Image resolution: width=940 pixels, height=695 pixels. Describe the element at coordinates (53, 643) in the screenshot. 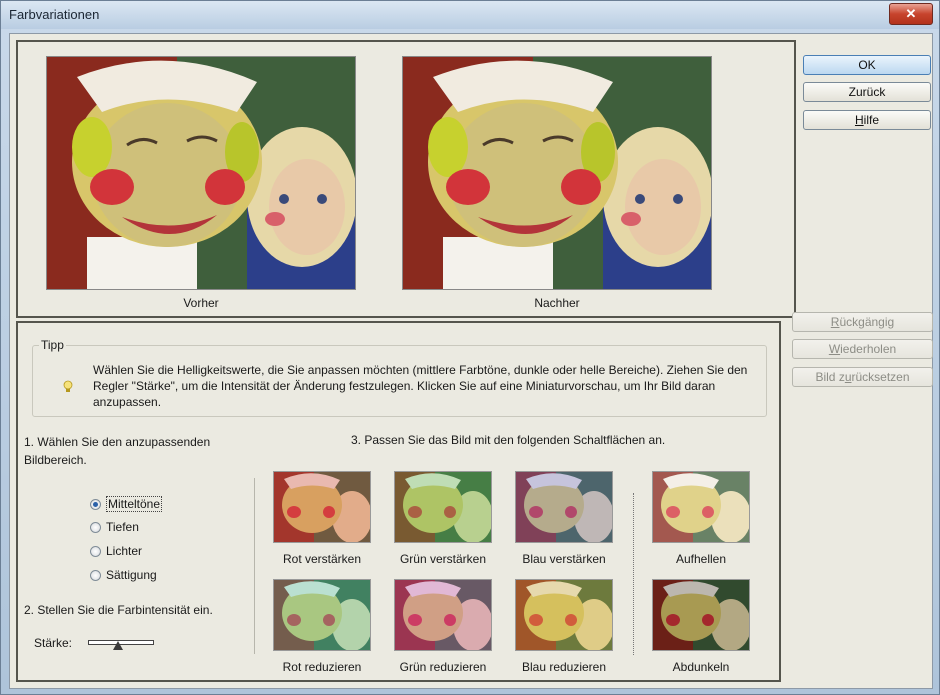

I see `strength-label: Stärke:` at that location.